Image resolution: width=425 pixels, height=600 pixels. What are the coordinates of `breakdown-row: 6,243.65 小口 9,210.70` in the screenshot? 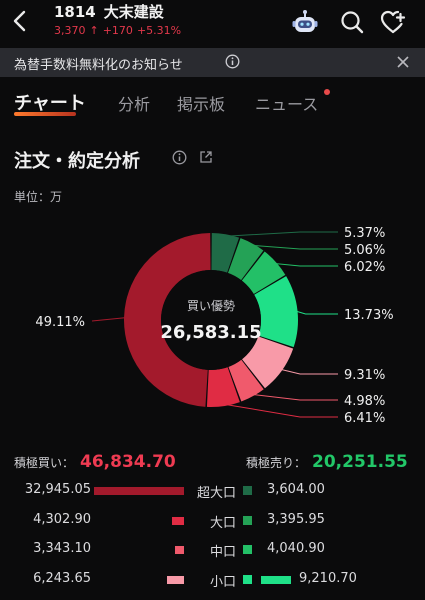 It's located at (212, 581).